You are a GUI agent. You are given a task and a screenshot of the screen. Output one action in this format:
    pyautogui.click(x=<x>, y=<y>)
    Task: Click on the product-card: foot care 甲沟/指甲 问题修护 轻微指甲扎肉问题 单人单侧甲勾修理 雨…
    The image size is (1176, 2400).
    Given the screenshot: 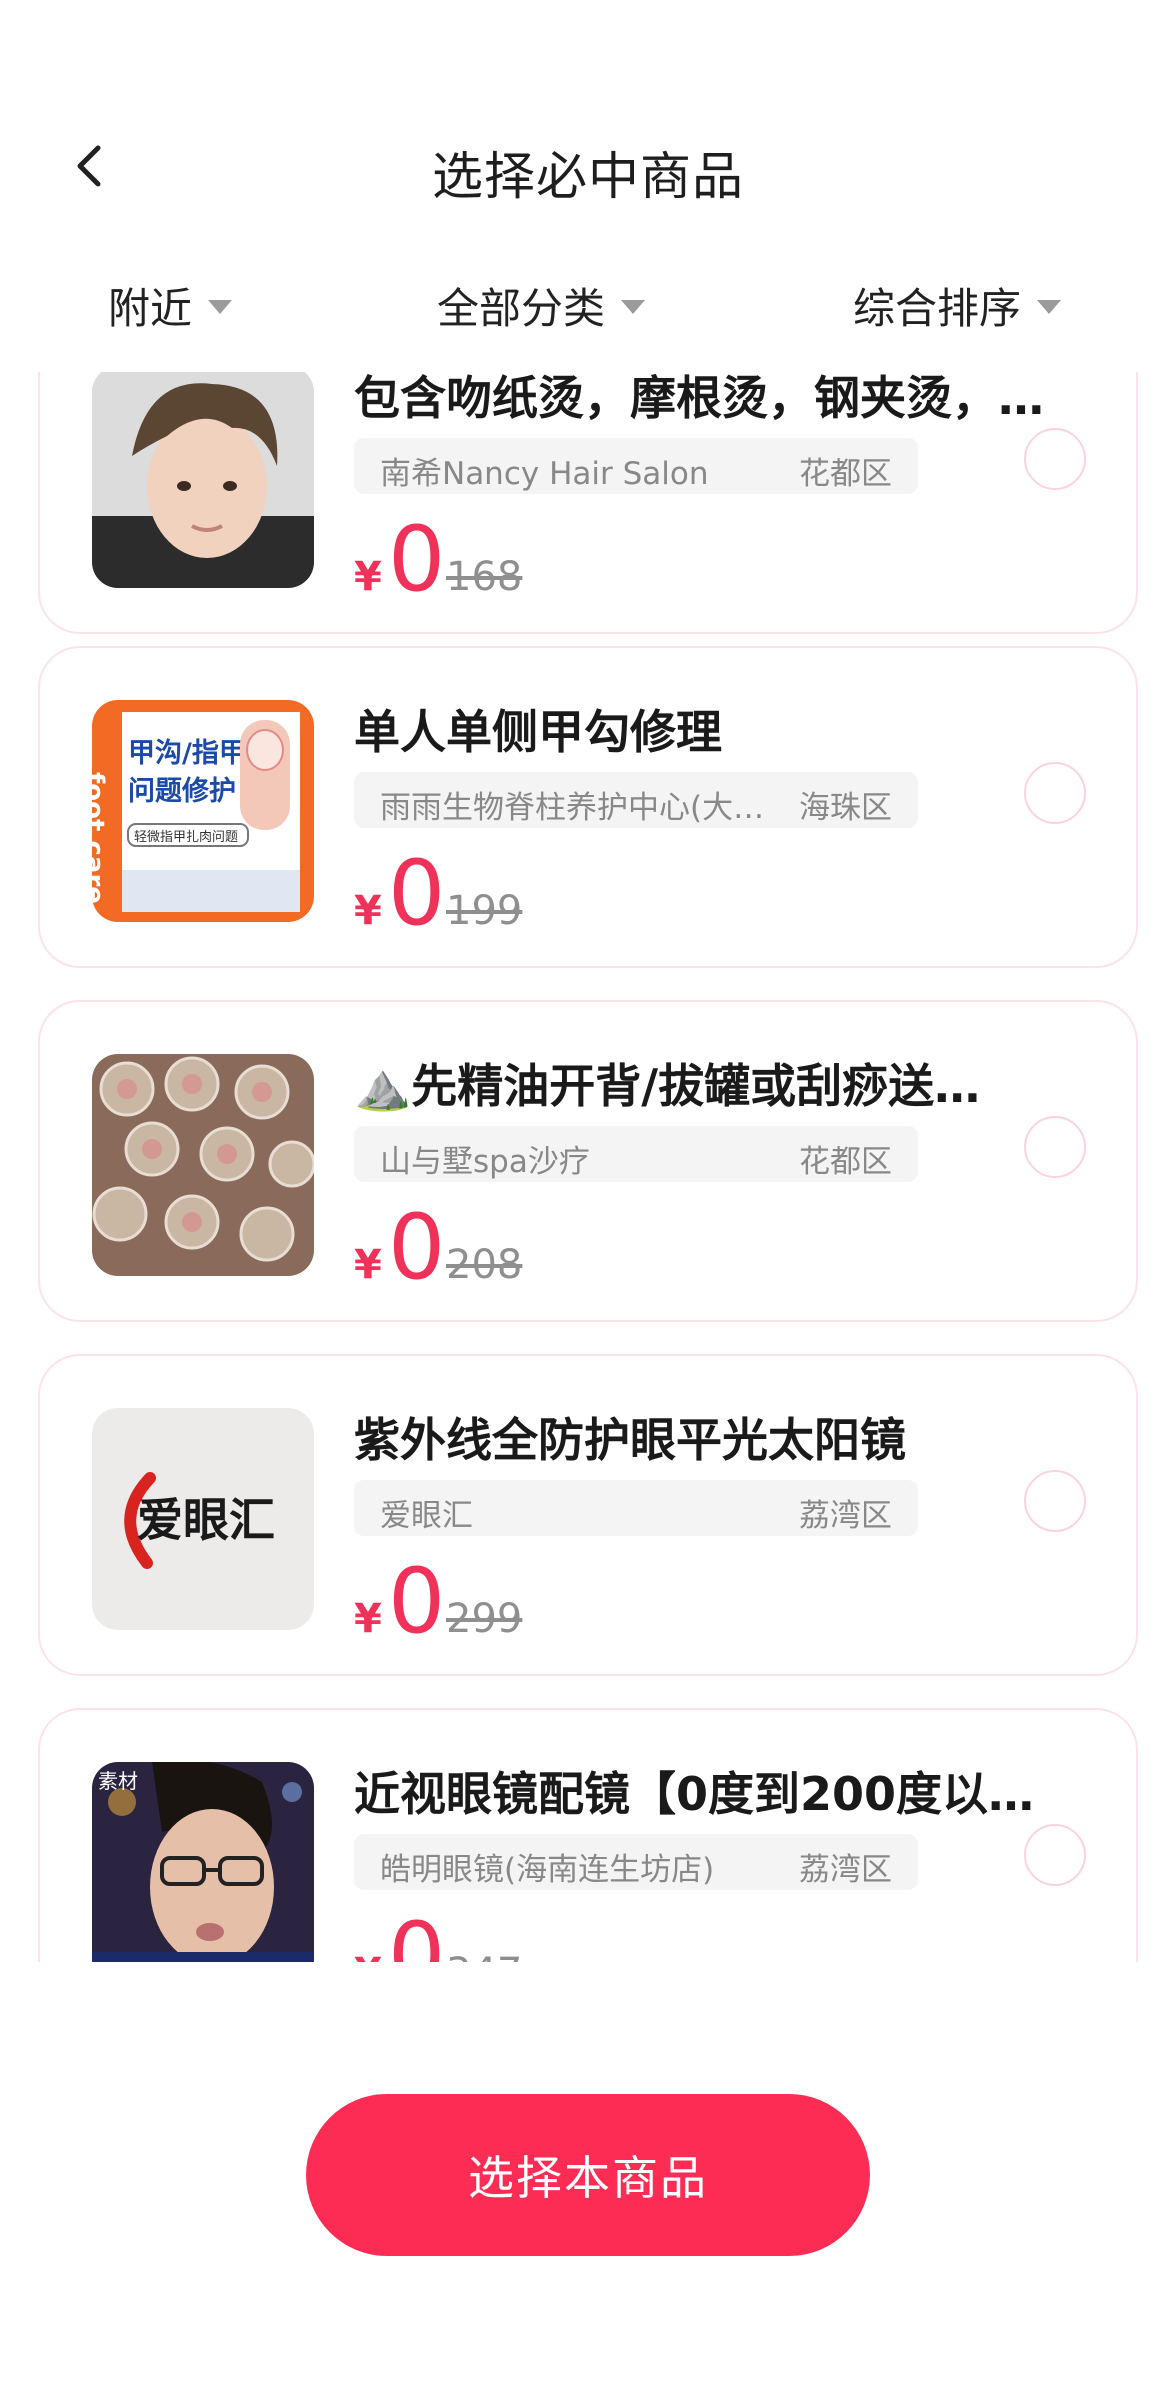 What is the action you would take?
    pyautogui.click(x=588, y=807)
    